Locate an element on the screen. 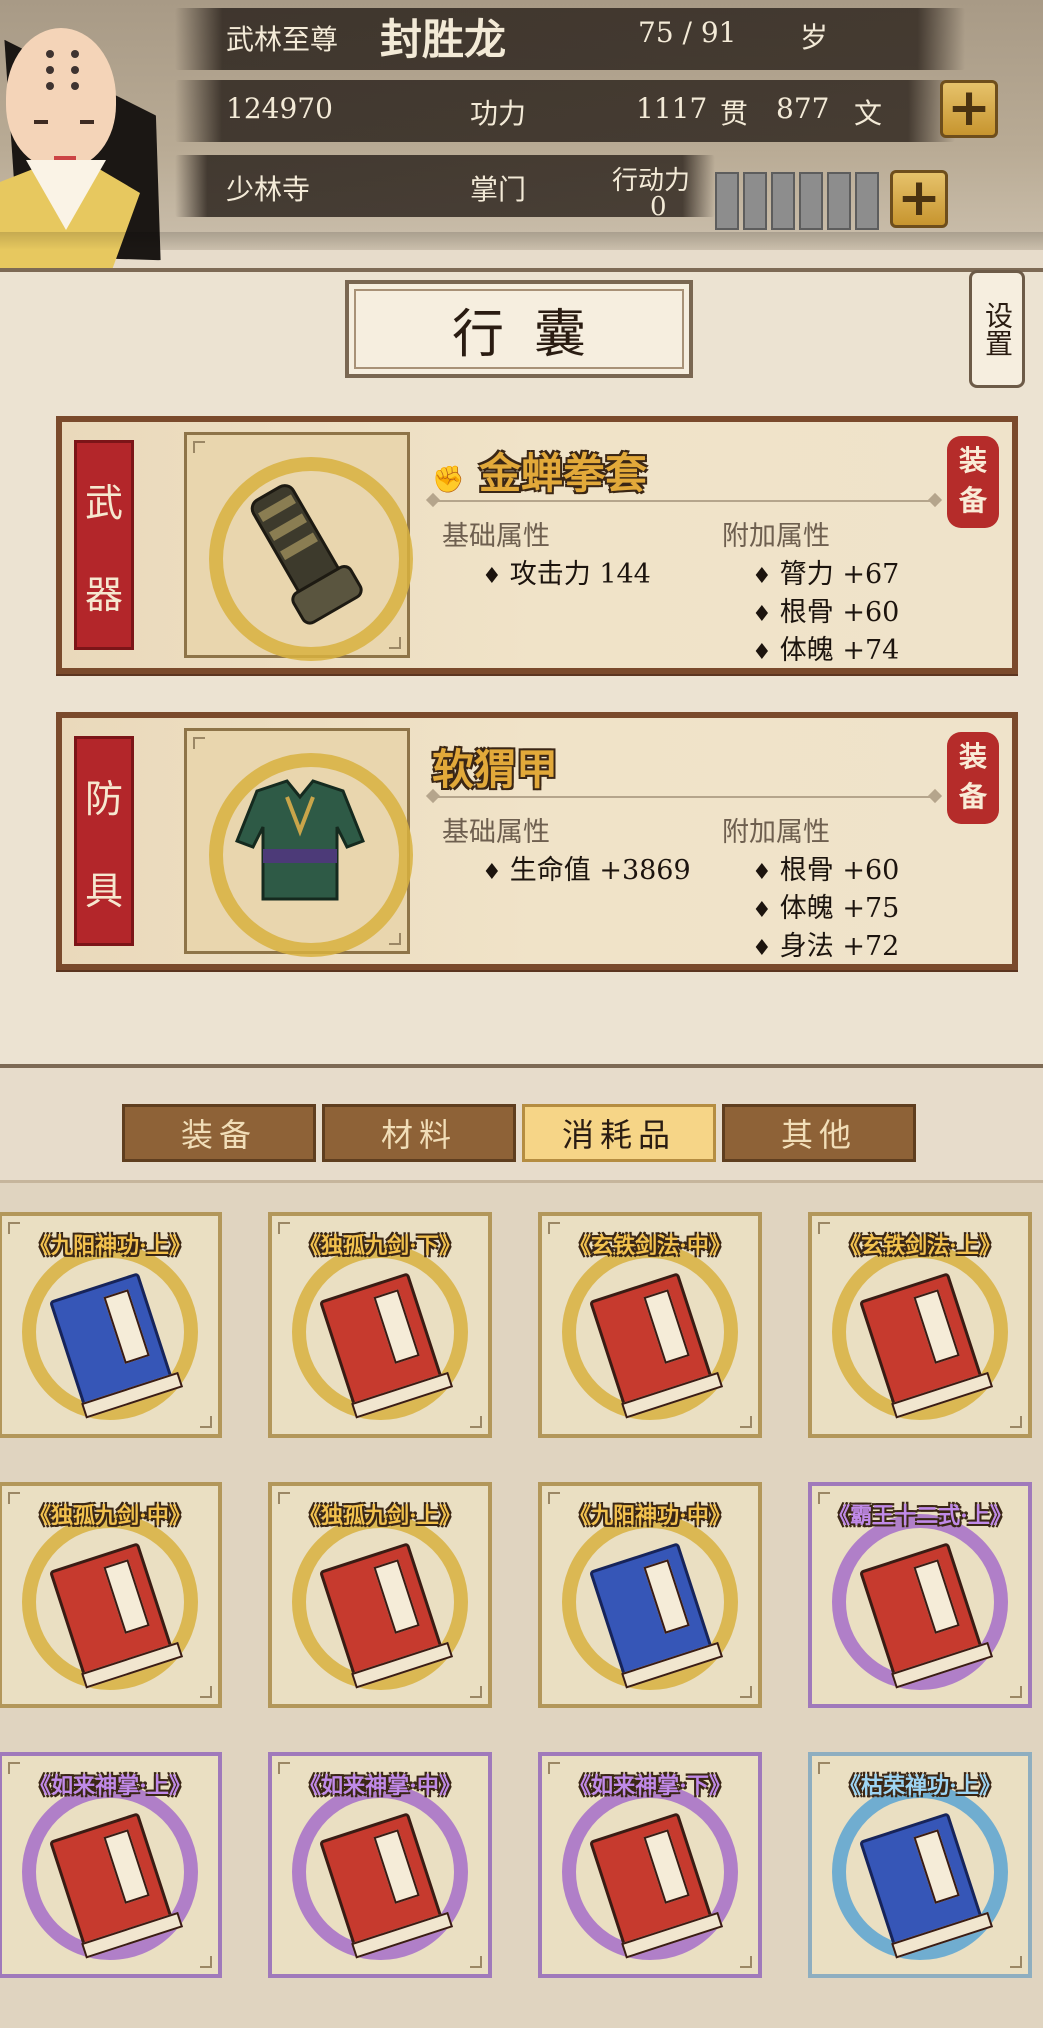 The width and height of the screenshot is (1043, 2028). weapon-item-frame is located at coordinates (298, 546).